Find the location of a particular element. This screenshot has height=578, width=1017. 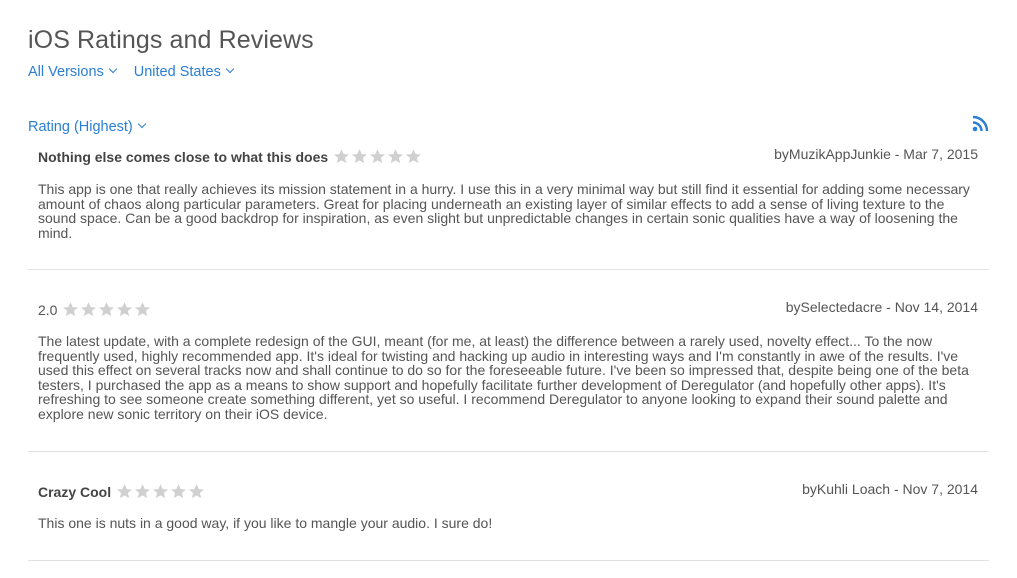

review-title-text: 2.0 is located at coordinates (48, 309).